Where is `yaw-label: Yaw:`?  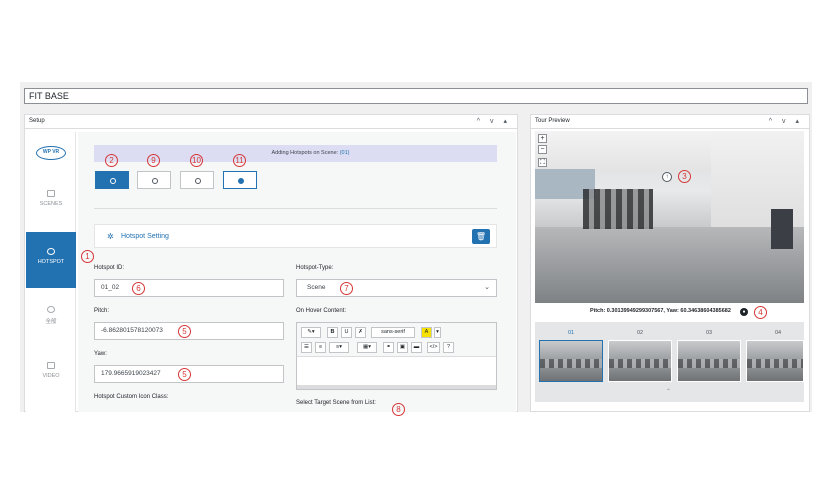
yaw-label: Yaw: is located at coordinates (100, 354).